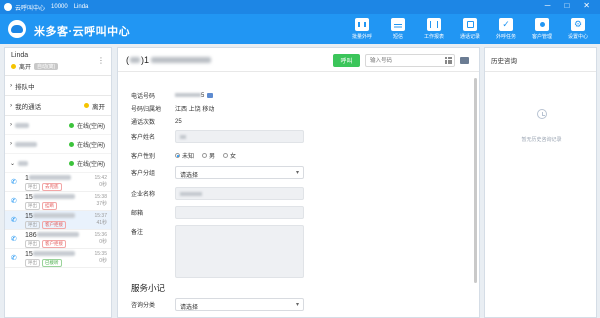 The height and width of the screenshot is (318, 600). I want to click on call-time: 15:36, so click(100, 235).